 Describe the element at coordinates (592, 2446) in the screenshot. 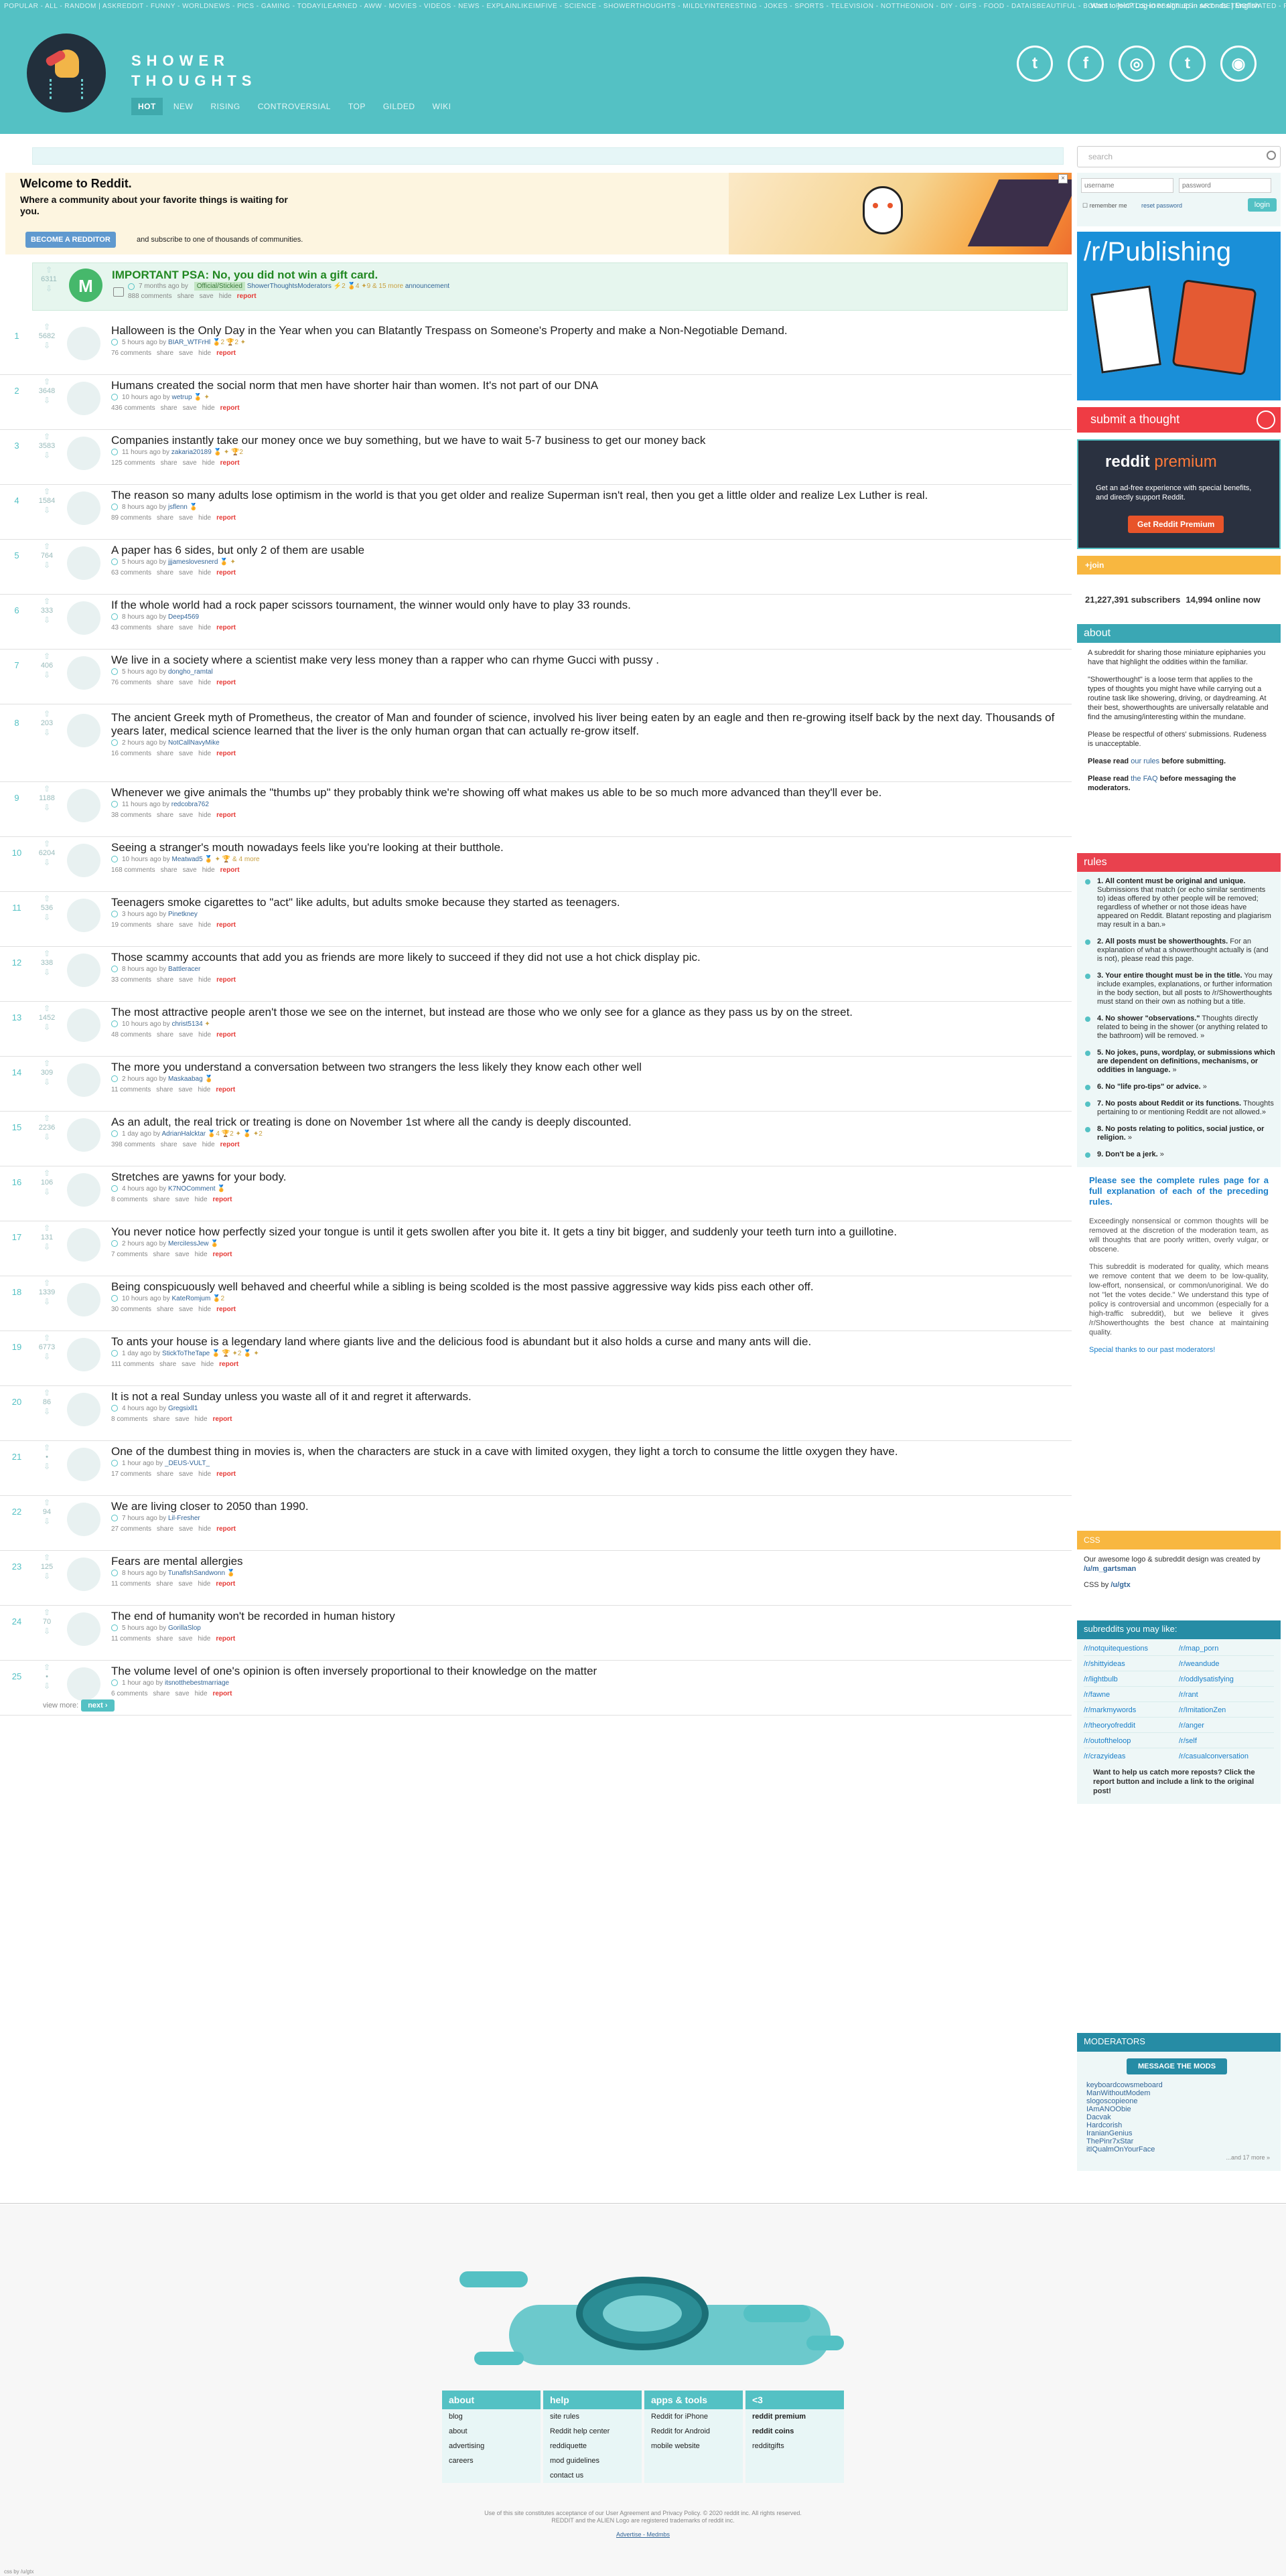

I see `footer-link: reddiquette` at that location.